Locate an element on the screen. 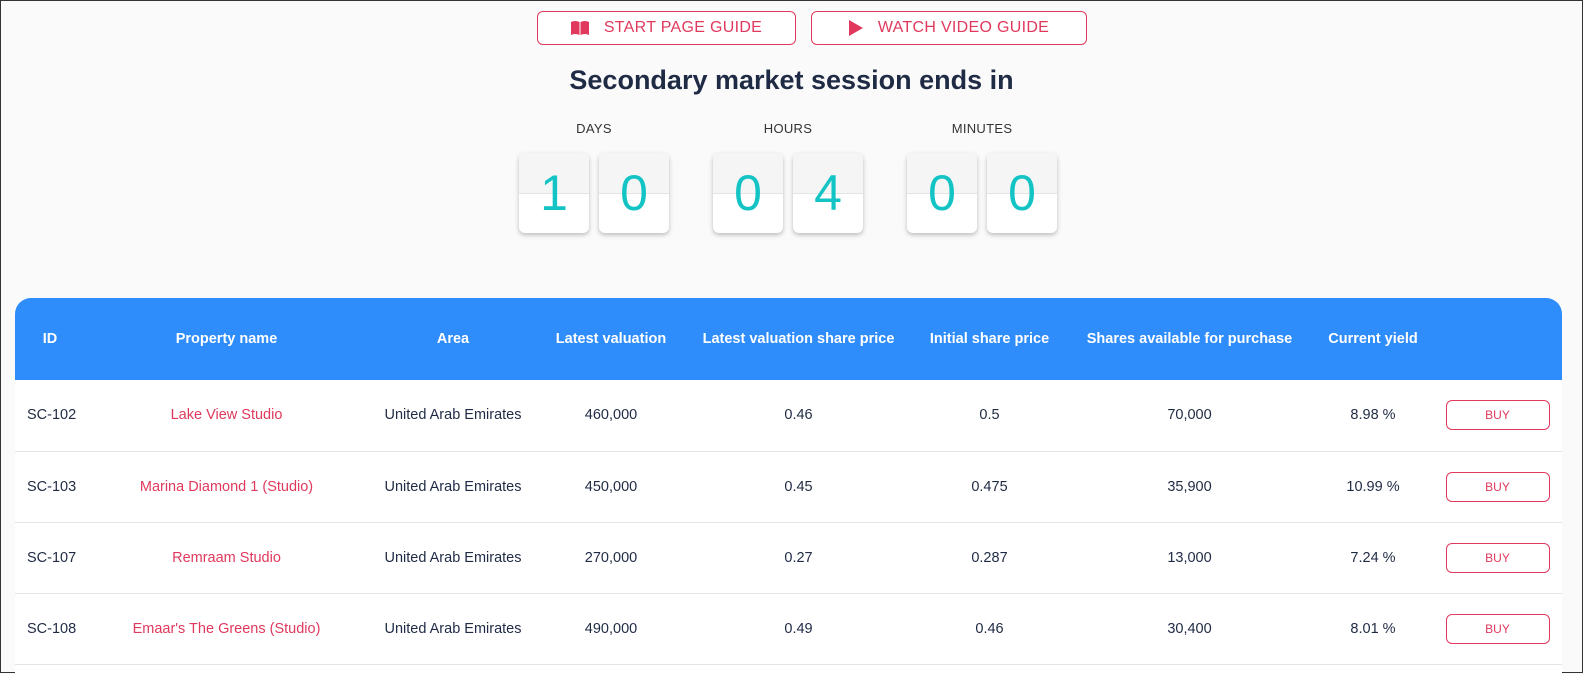  cell-valuation: 270,000 is located at coordinates (611, 557).